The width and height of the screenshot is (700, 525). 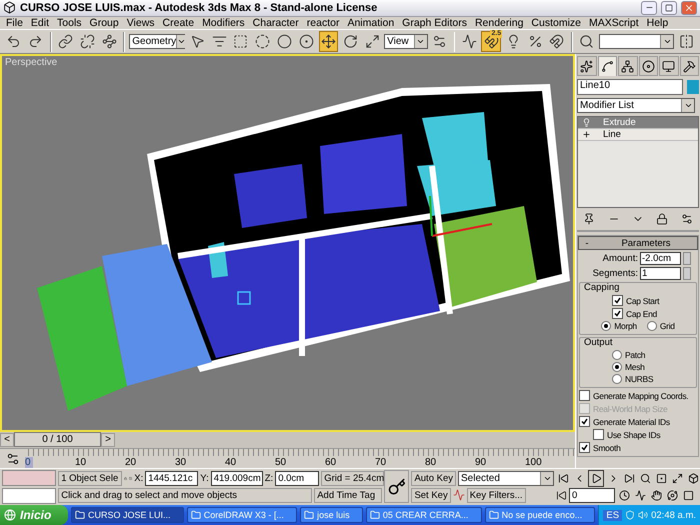 What do you see at coordinates (195, 515) in the screenshot?
I see `folder-icon` at bounding box center [195, 515].